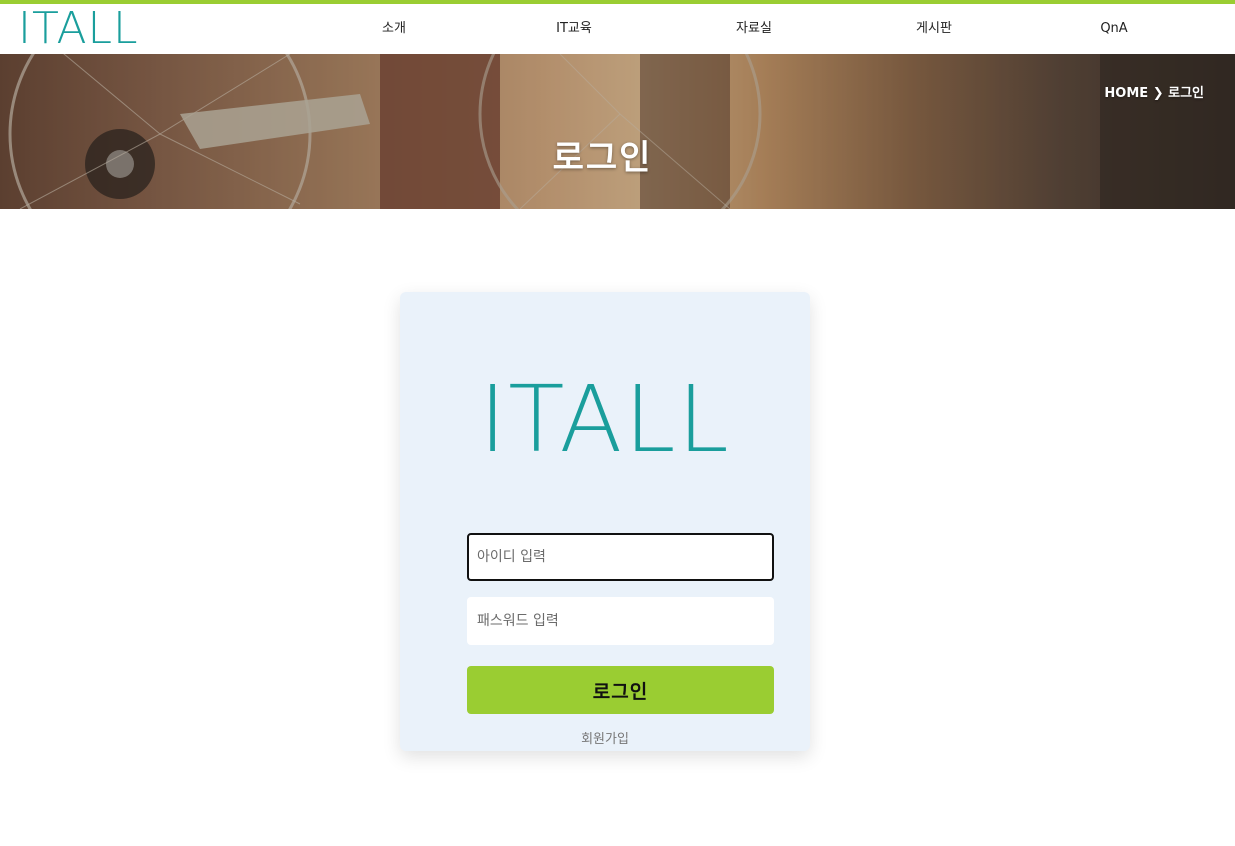 This screenshot has width=1235, height=846. I want to click on login-button: 로그인, so click(620, 690).